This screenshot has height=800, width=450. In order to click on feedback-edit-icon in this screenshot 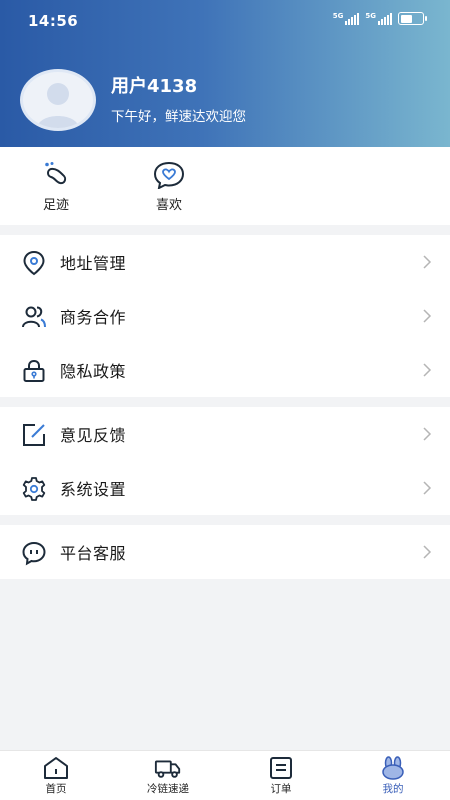, I will do `click(34, 435)`.